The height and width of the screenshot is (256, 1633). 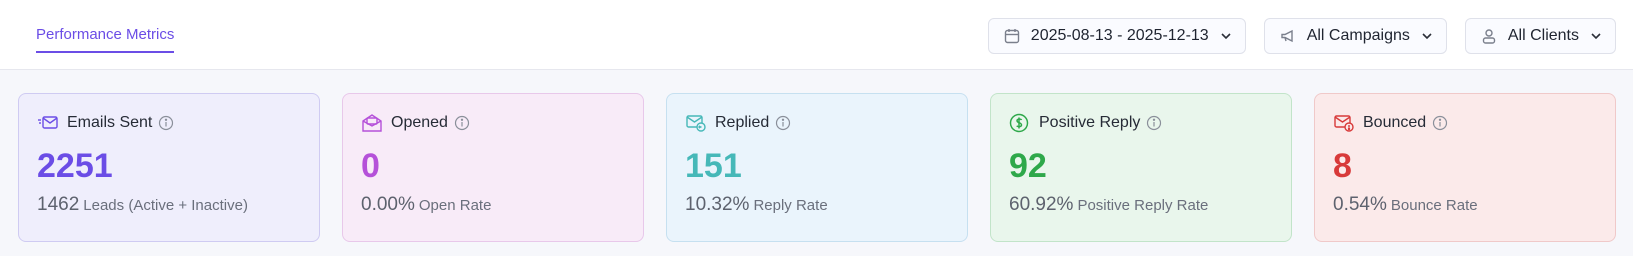 I want to click on metric-card-replied: Replied 151 10.32% Reply Rate, so click(x=817, y=167).